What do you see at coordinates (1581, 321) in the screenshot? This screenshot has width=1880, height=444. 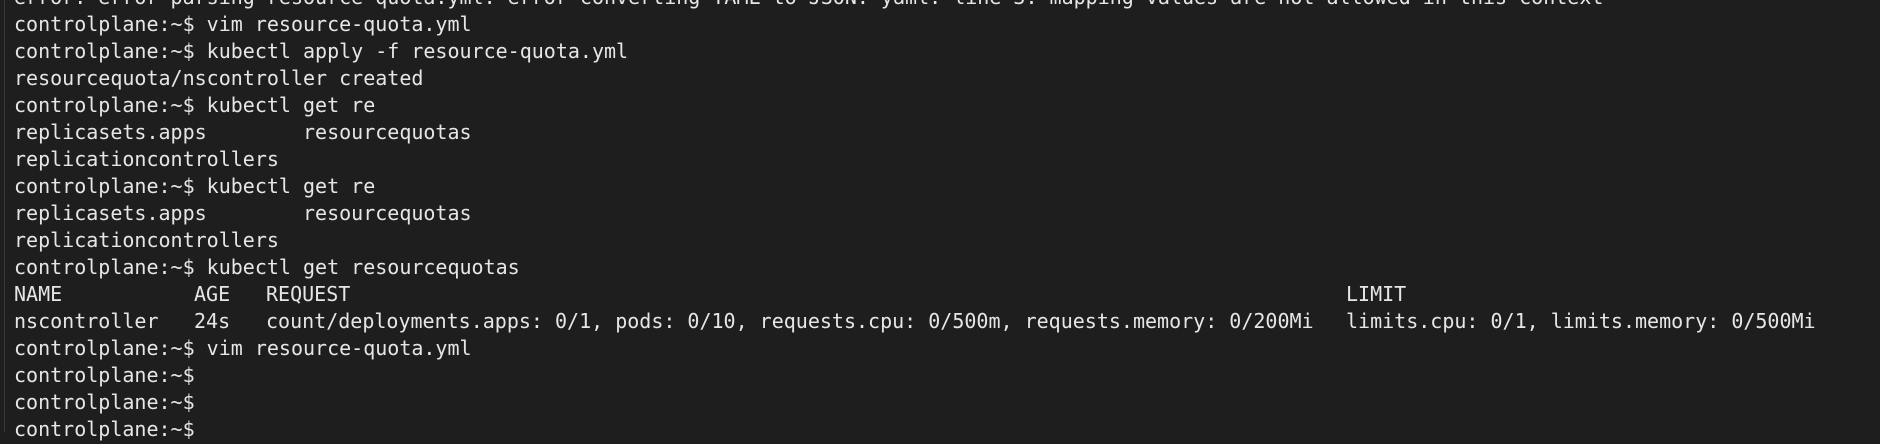 I see `quota-limit: limits.cpu: 0/1, limits.memory: 0/500Mi` at bounding box center [1581, 321].